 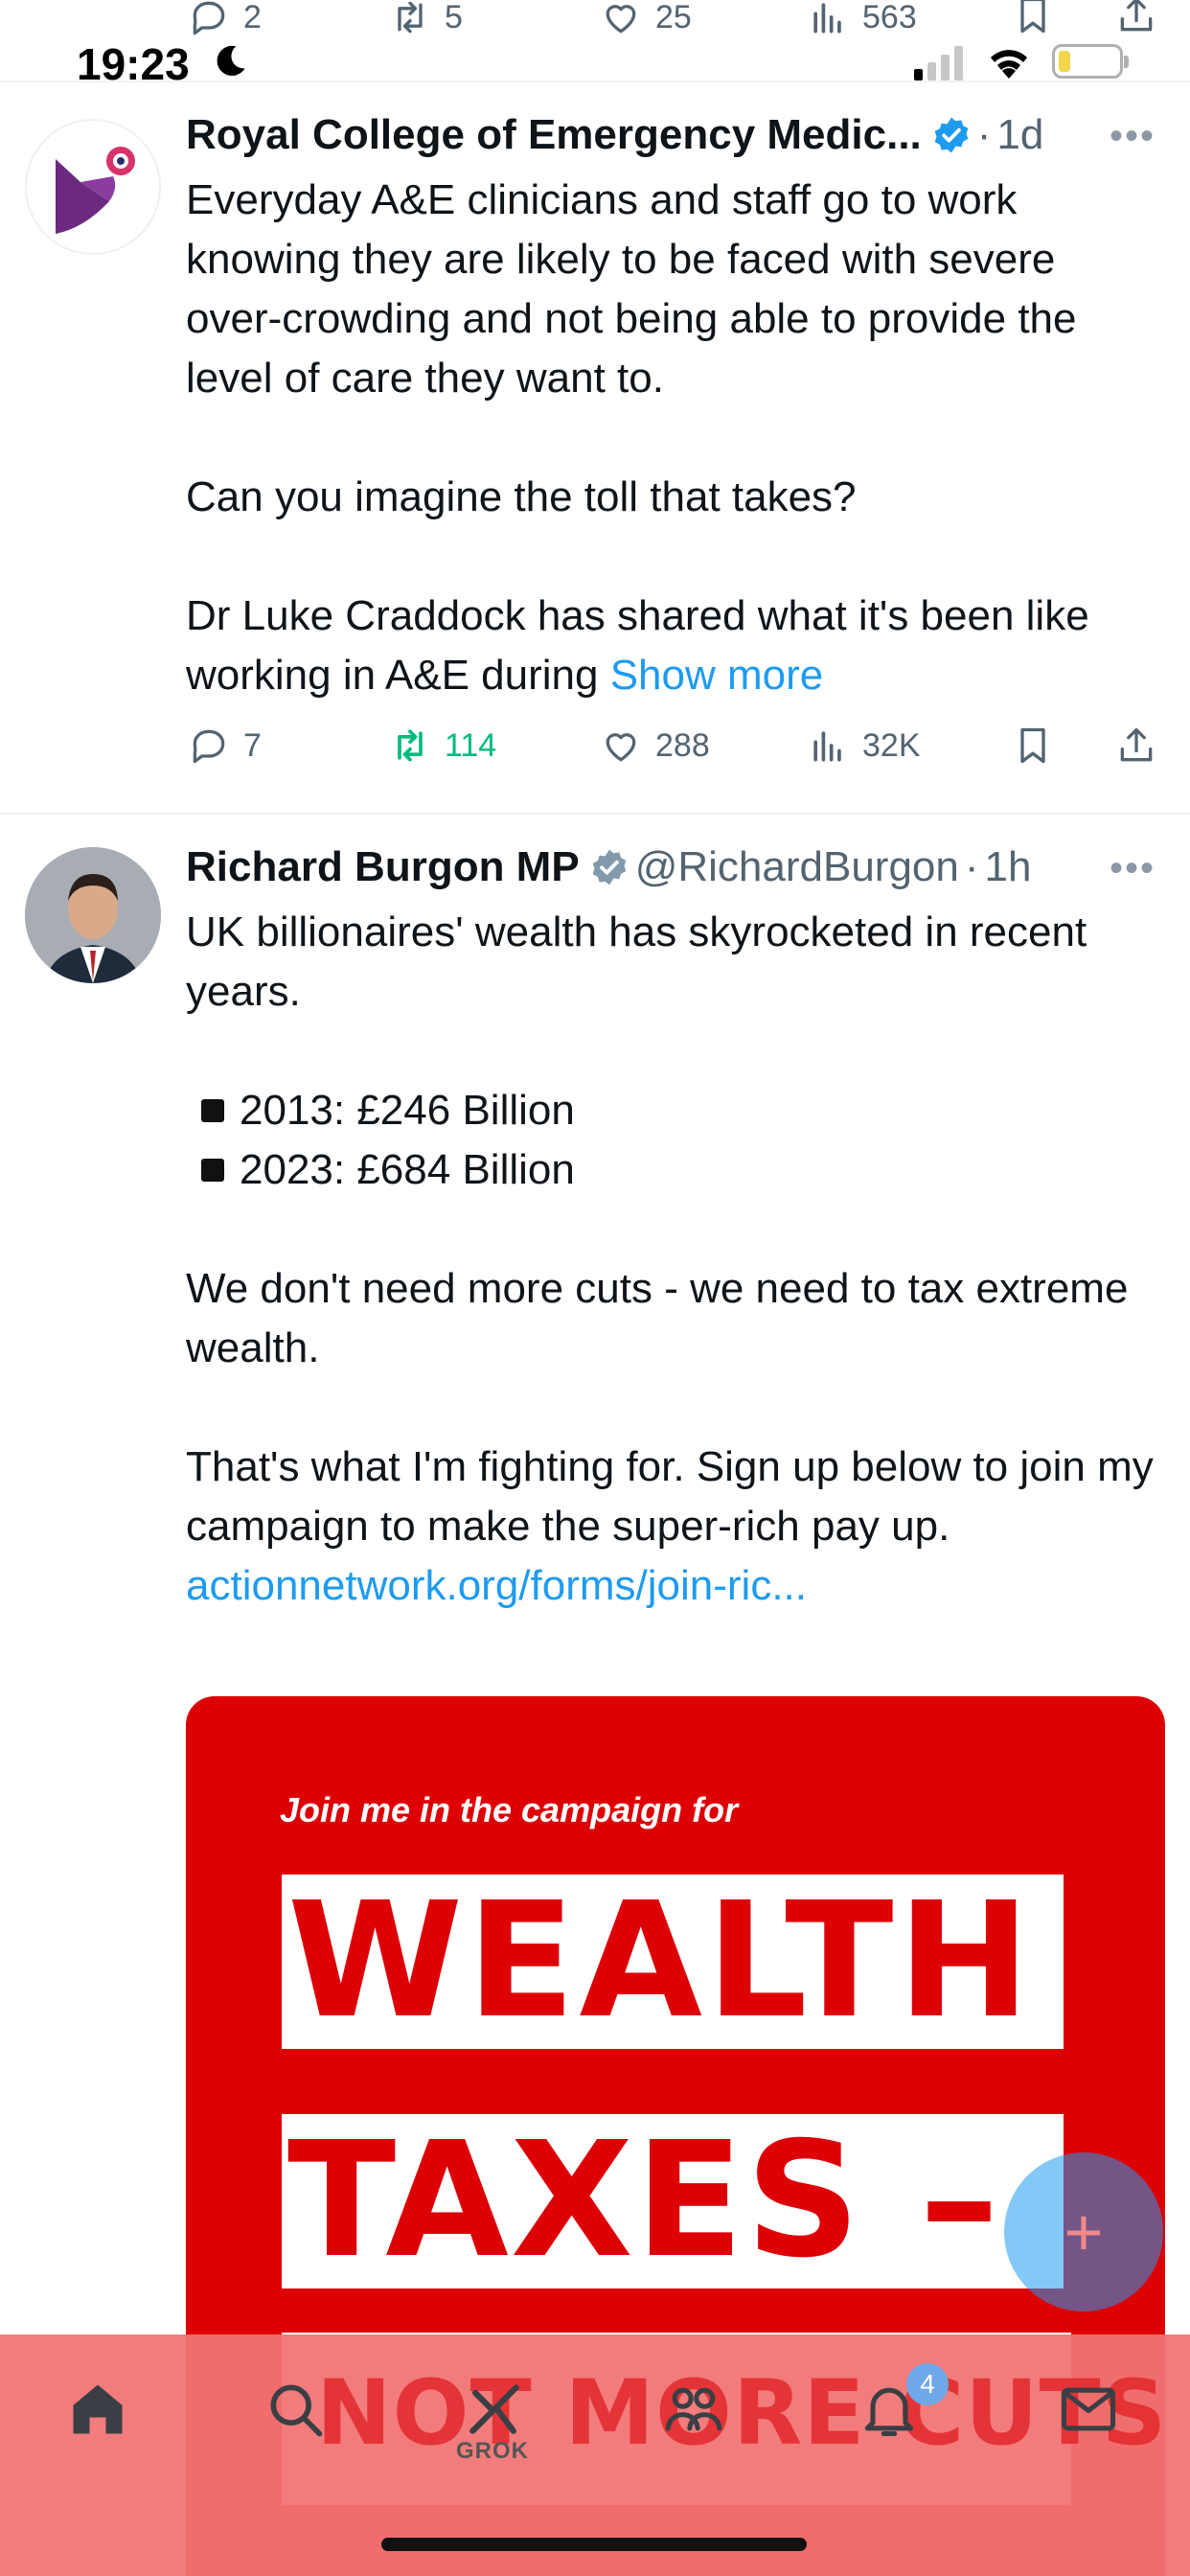 I want to click on messages-icon, so click(x=1089, y=2409).